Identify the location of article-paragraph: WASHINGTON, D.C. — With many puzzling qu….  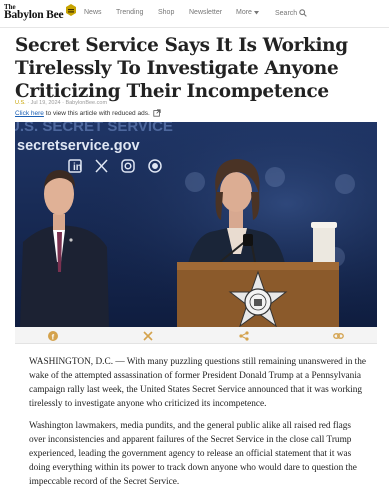
(198, 383).